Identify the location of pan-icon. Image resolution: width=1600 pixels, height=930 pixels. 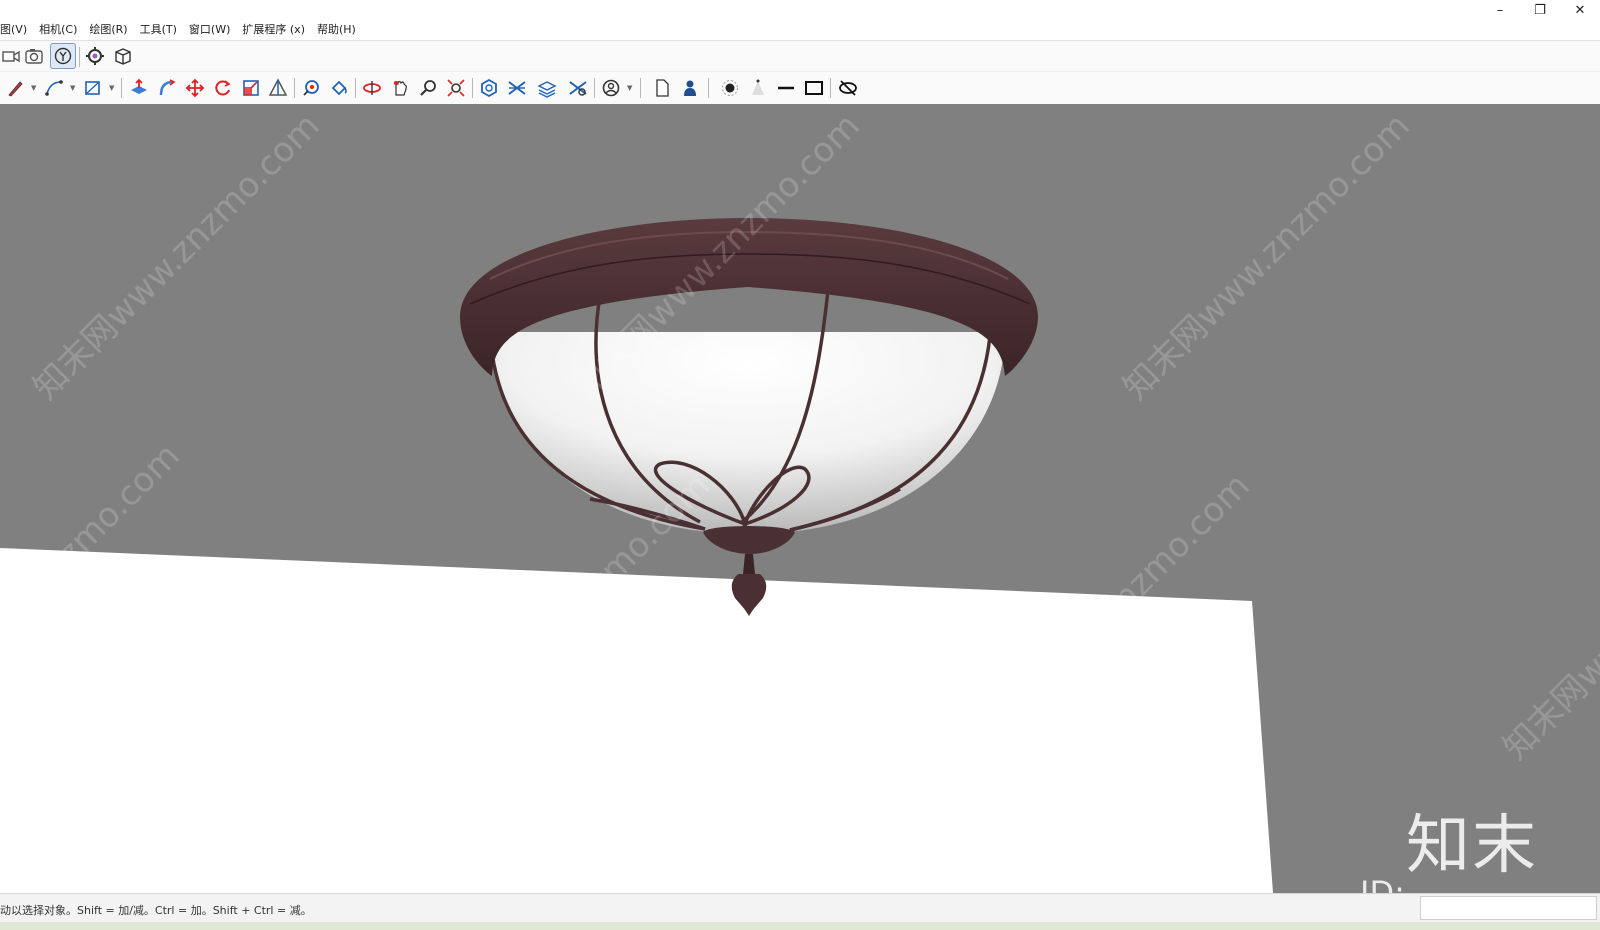
(400, 88).